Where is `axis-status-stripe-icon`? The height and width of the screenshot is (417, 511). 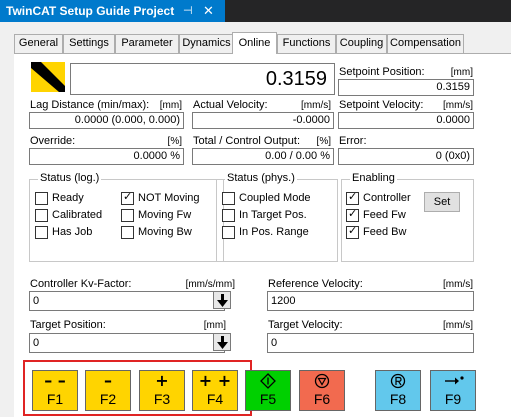 axis-status-stripe-icon is located at coordinates (48, 77).